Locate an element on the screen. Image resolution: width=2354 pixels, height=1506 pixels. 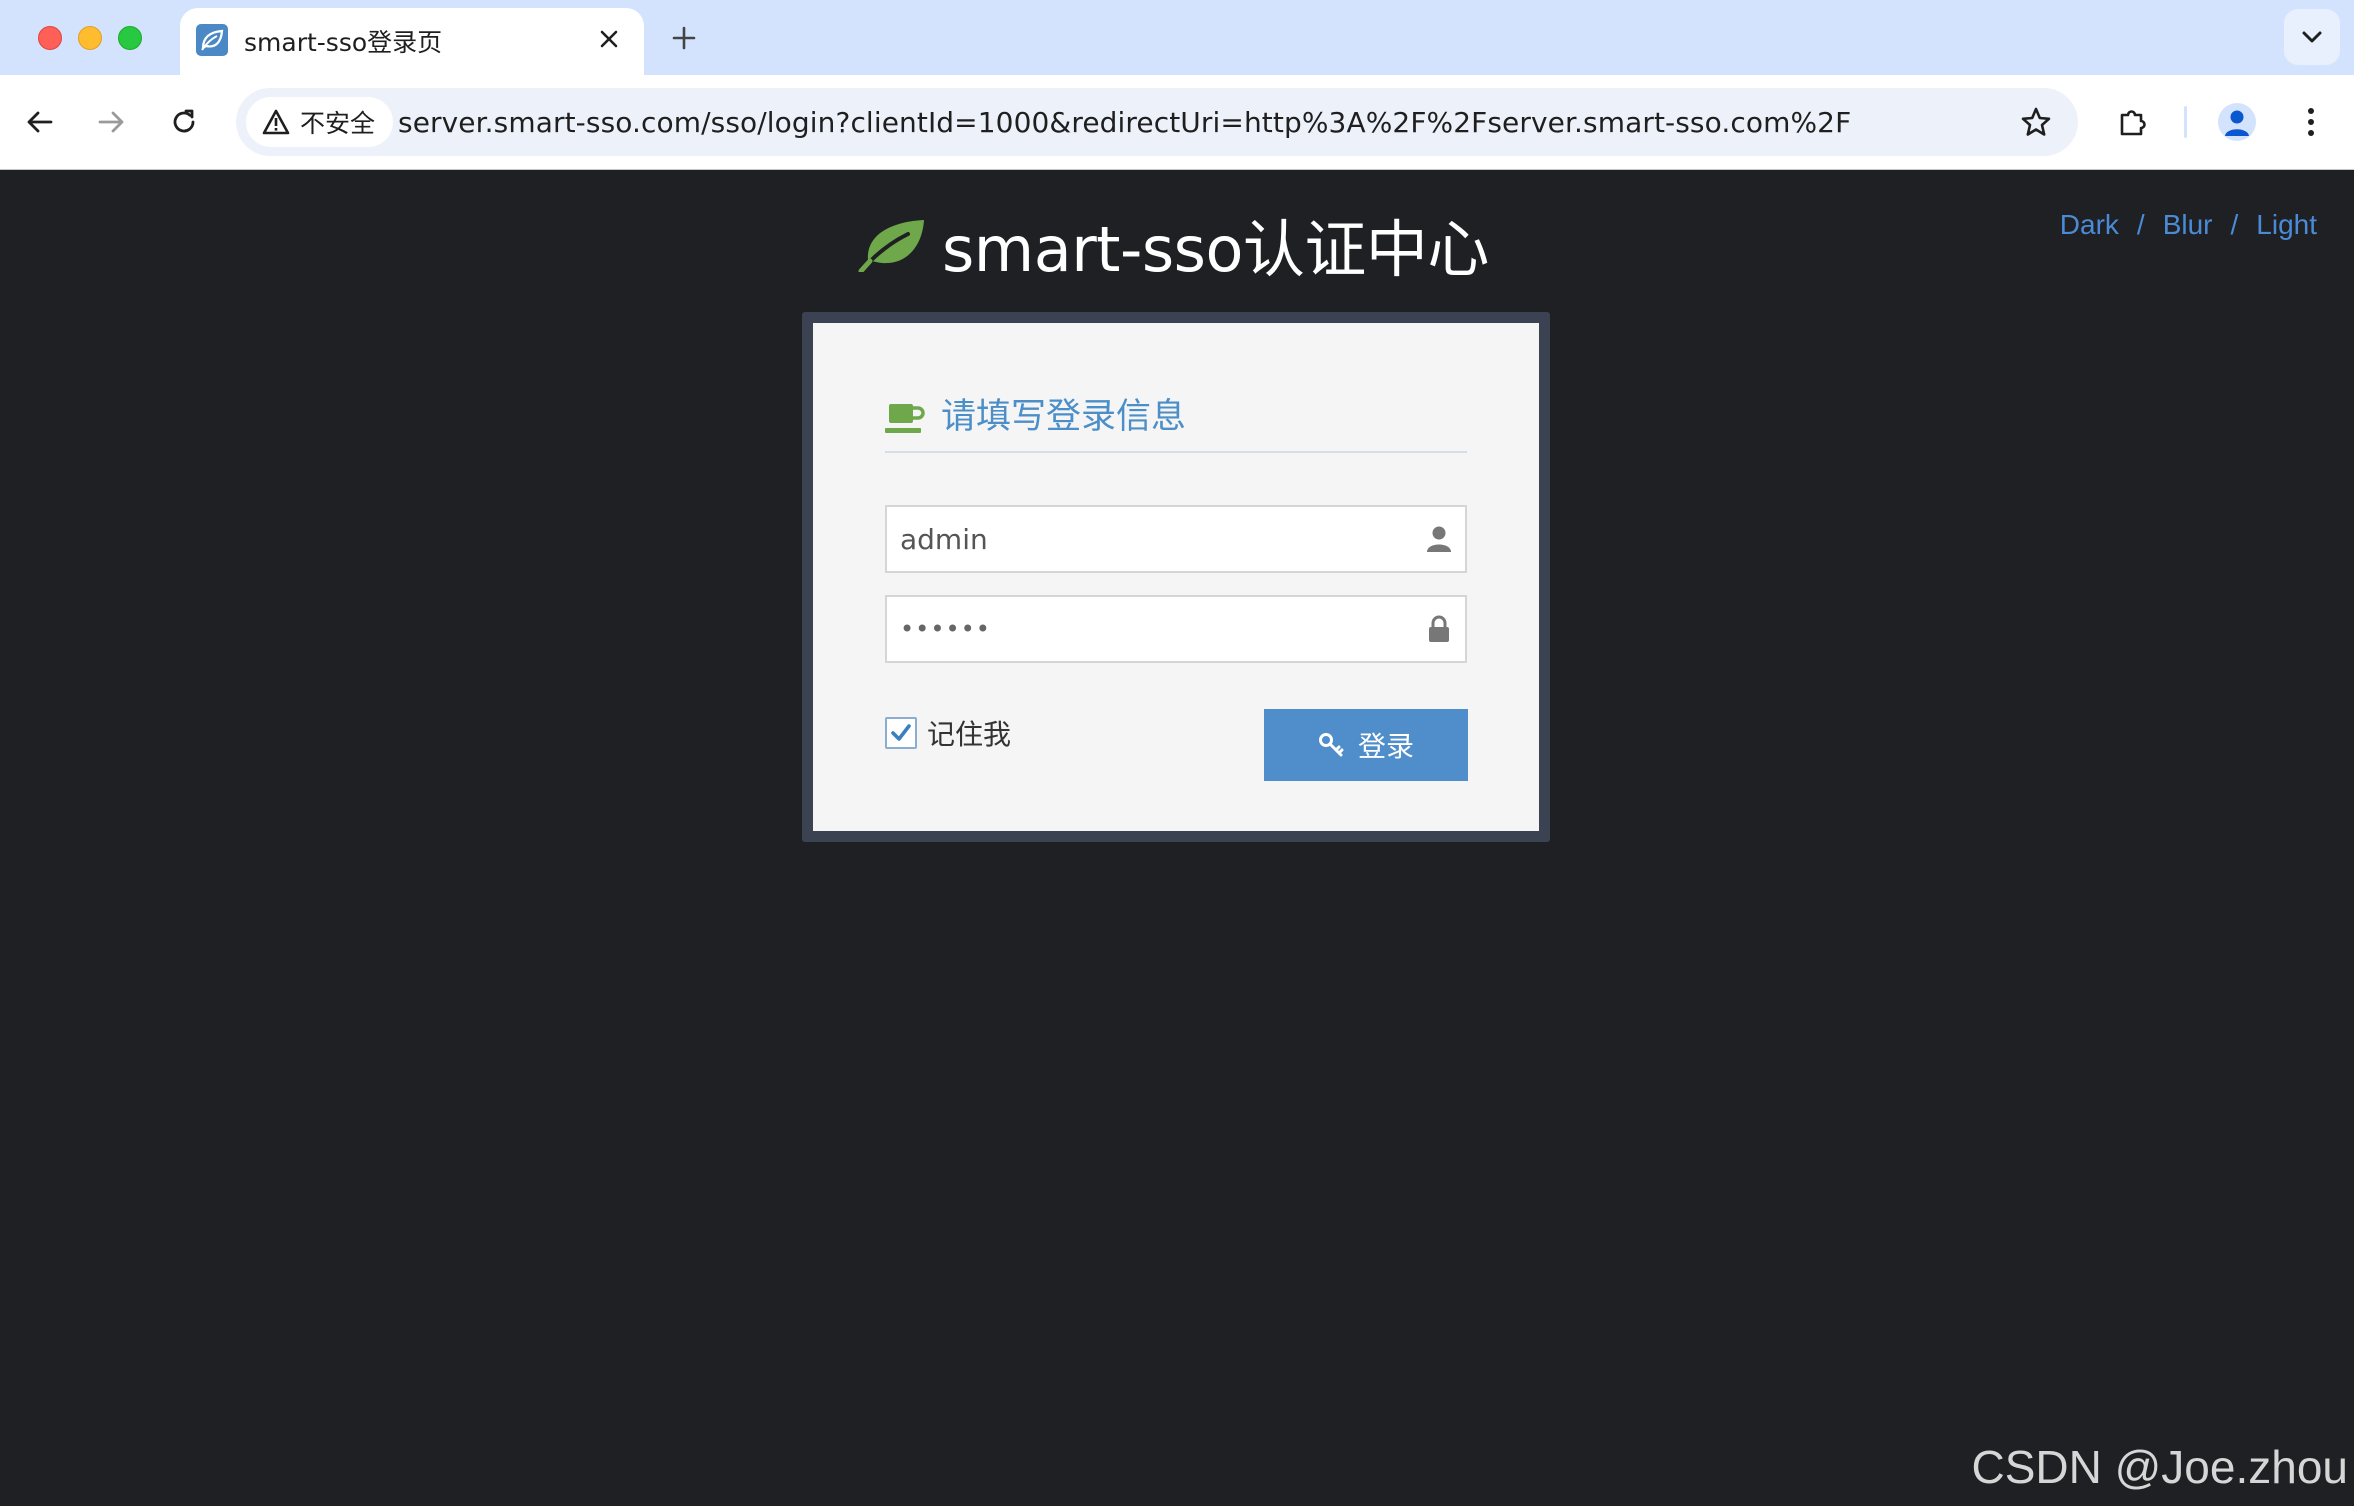
remember-checkbox is located at coordinates (901, 733).